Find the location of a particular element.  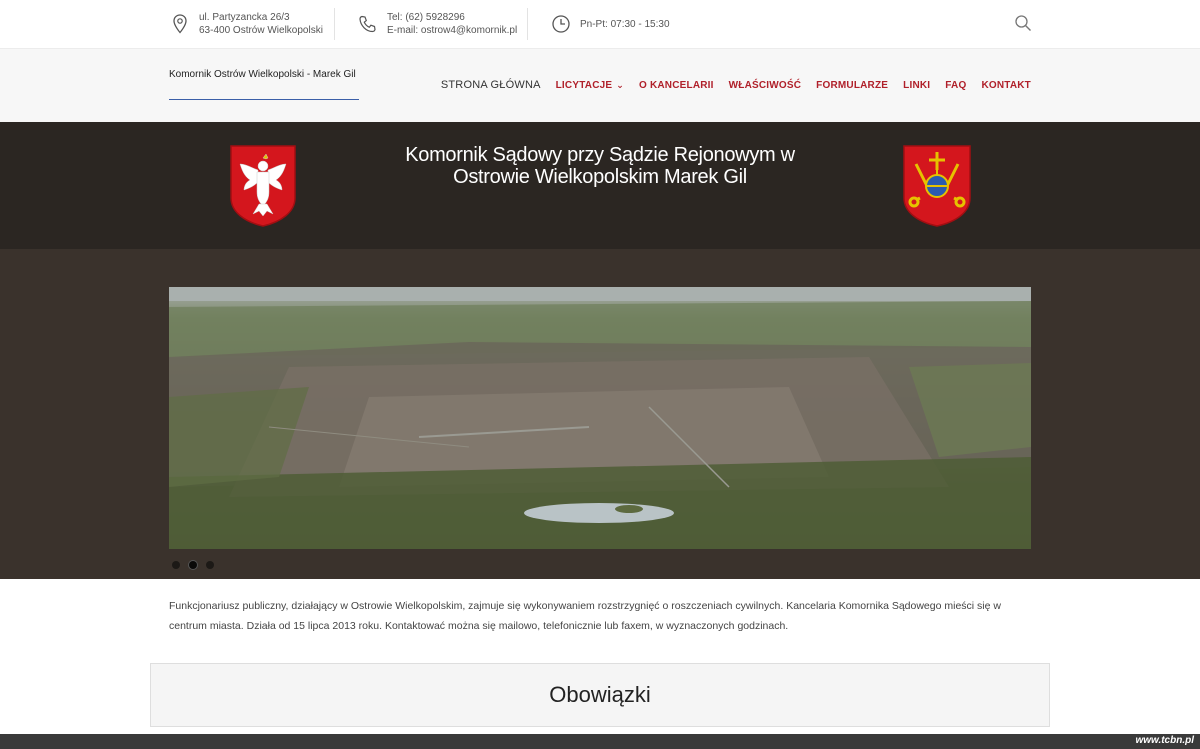

nav-item-links: LINKI is located at coordinates (916, 85).